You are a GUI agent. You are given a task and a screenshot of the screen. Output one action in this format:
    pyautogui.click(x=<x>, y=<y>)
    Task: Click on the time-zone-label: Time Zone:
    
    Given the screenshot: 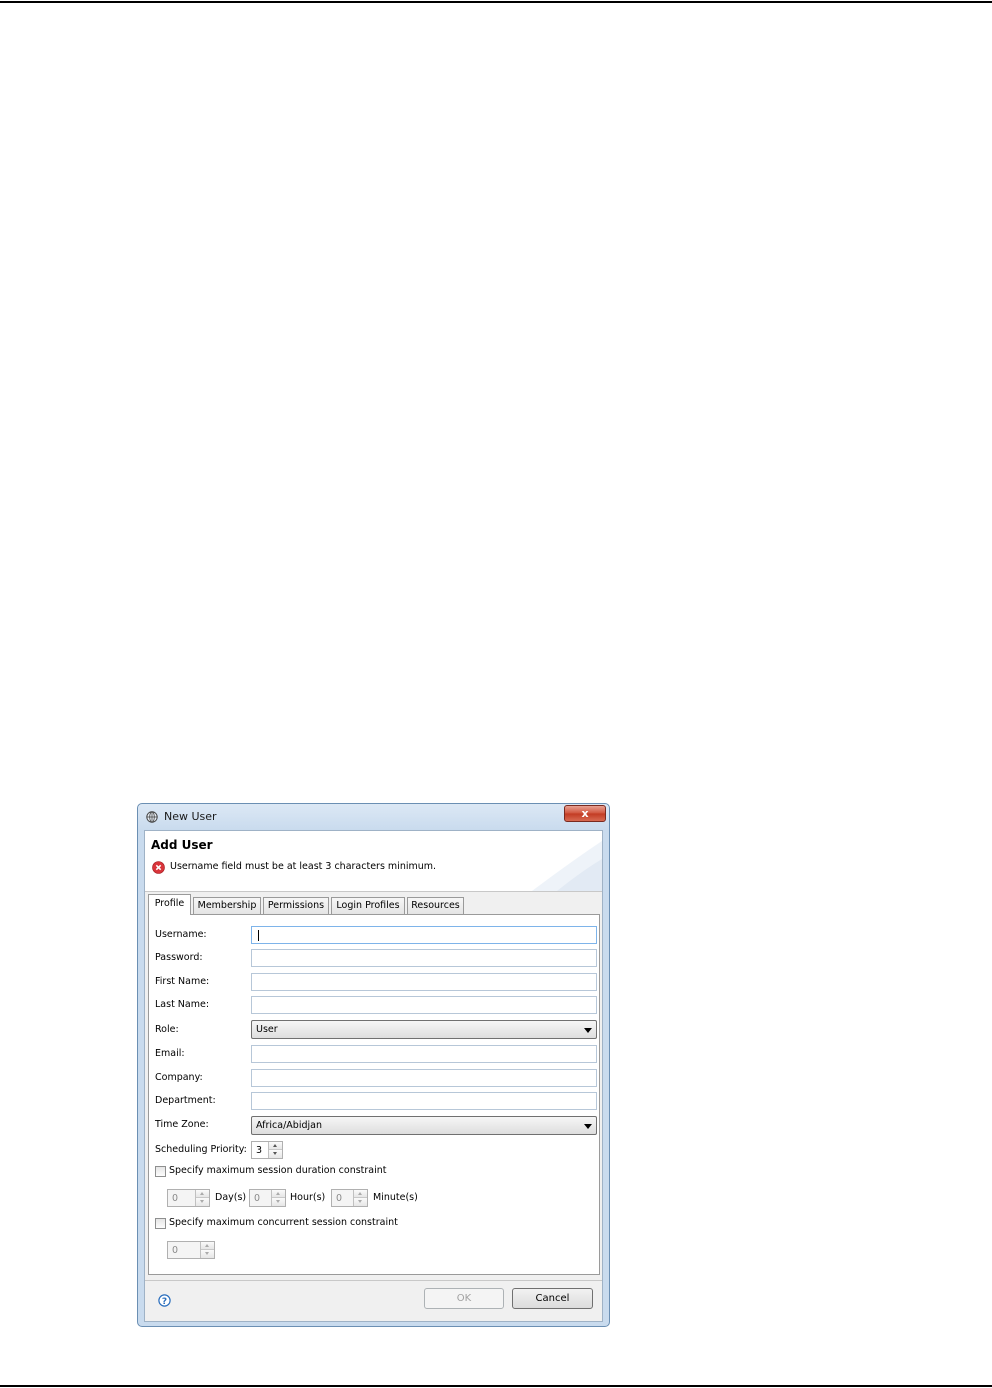 What is the action you would take?
    pyautogui.click(x=182, y=1124)
    